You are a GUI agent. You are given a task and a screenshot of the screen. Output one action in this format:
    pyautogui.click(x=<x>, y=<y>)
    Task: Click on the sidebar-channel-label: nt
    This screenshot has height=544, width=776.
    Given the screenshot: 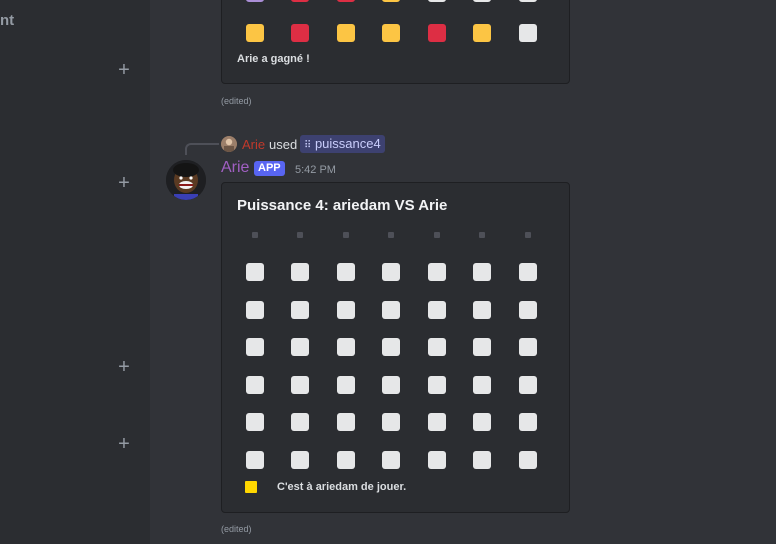 What is the action you would take?
    pyautogui.click(x=7, y=20)
    